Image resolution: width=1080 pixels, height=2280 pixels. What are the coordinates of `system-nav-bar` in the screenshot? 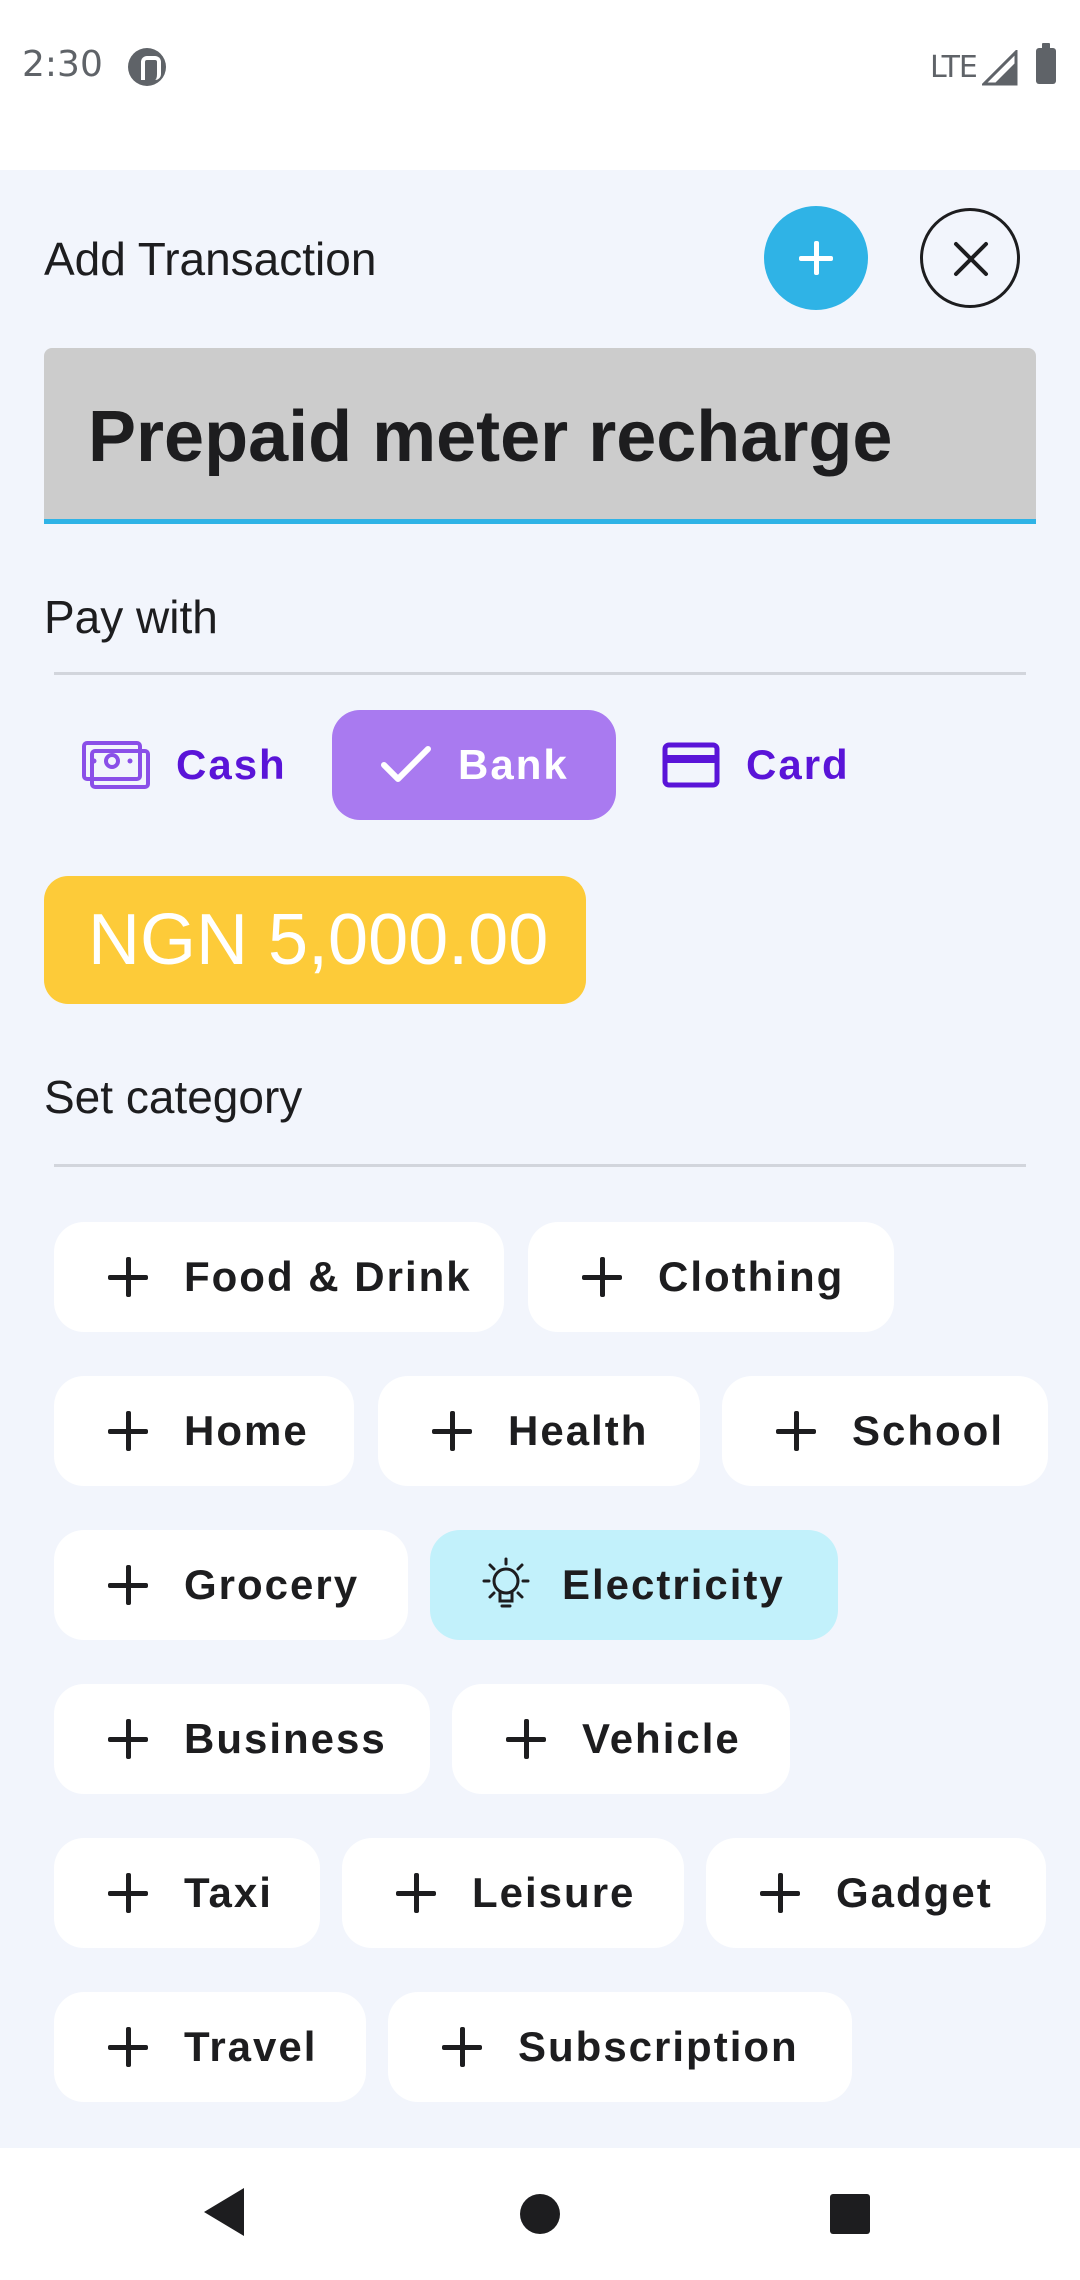 It's located at (540, 2214).